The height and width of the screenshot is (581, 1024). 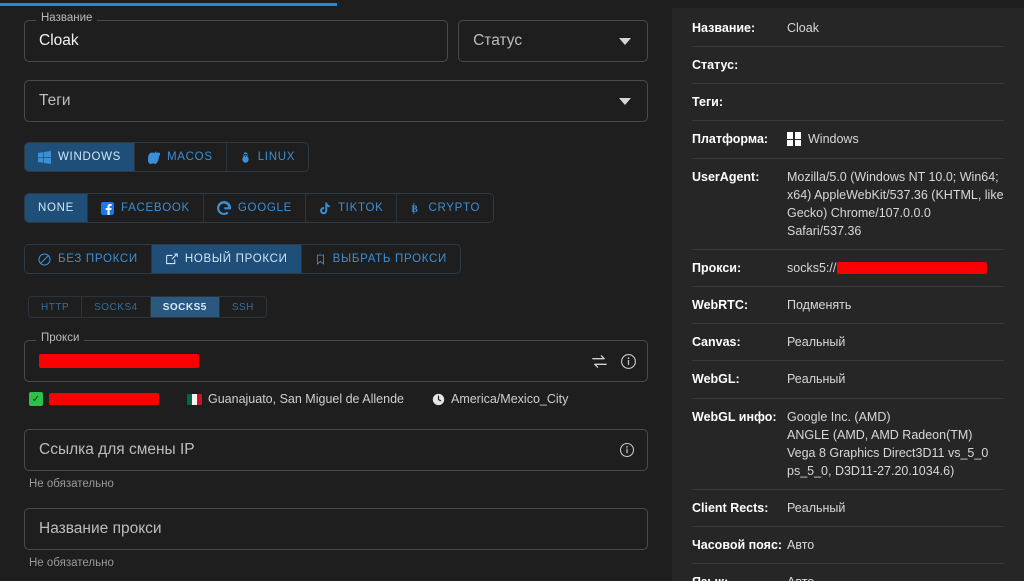 I want to click on proxy-protocol-button-http-label: HTTP, so click(x=55, y=307).